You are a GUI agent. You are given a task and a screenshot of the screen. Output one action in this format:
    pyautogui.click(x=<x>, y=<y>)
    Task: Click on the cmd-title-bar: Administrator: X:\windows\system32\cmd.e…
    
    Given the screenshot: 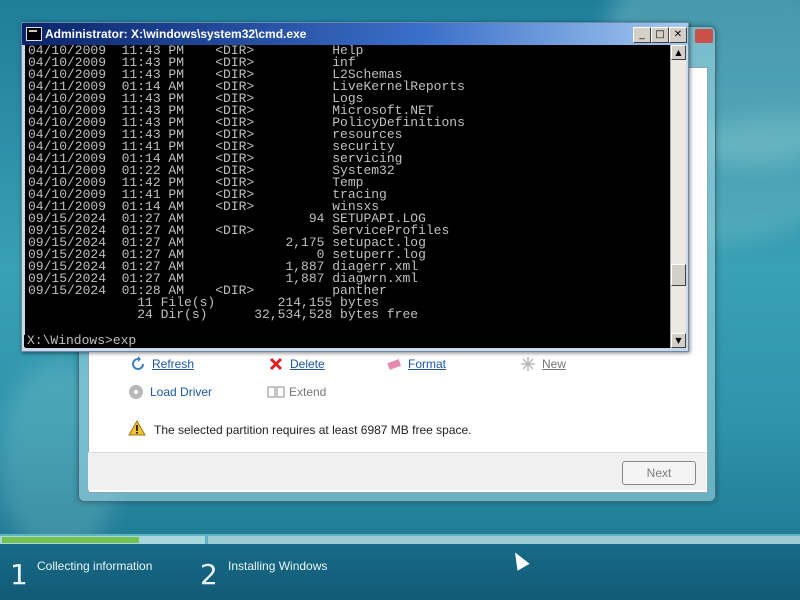 What is the action you would take?
    pyautogui.click(x=355, y=34)
    